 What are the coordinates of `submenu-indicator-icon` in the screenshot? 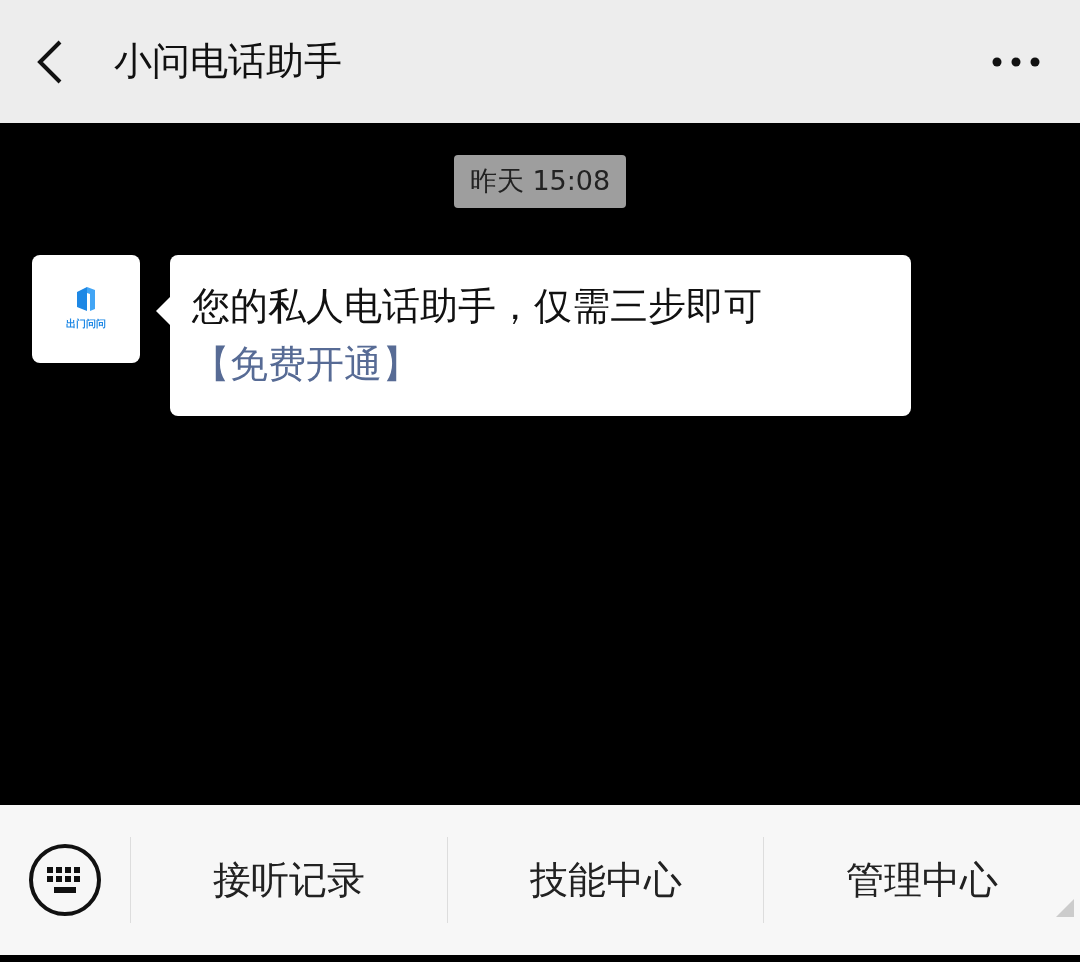 It's located at (1065, 908).